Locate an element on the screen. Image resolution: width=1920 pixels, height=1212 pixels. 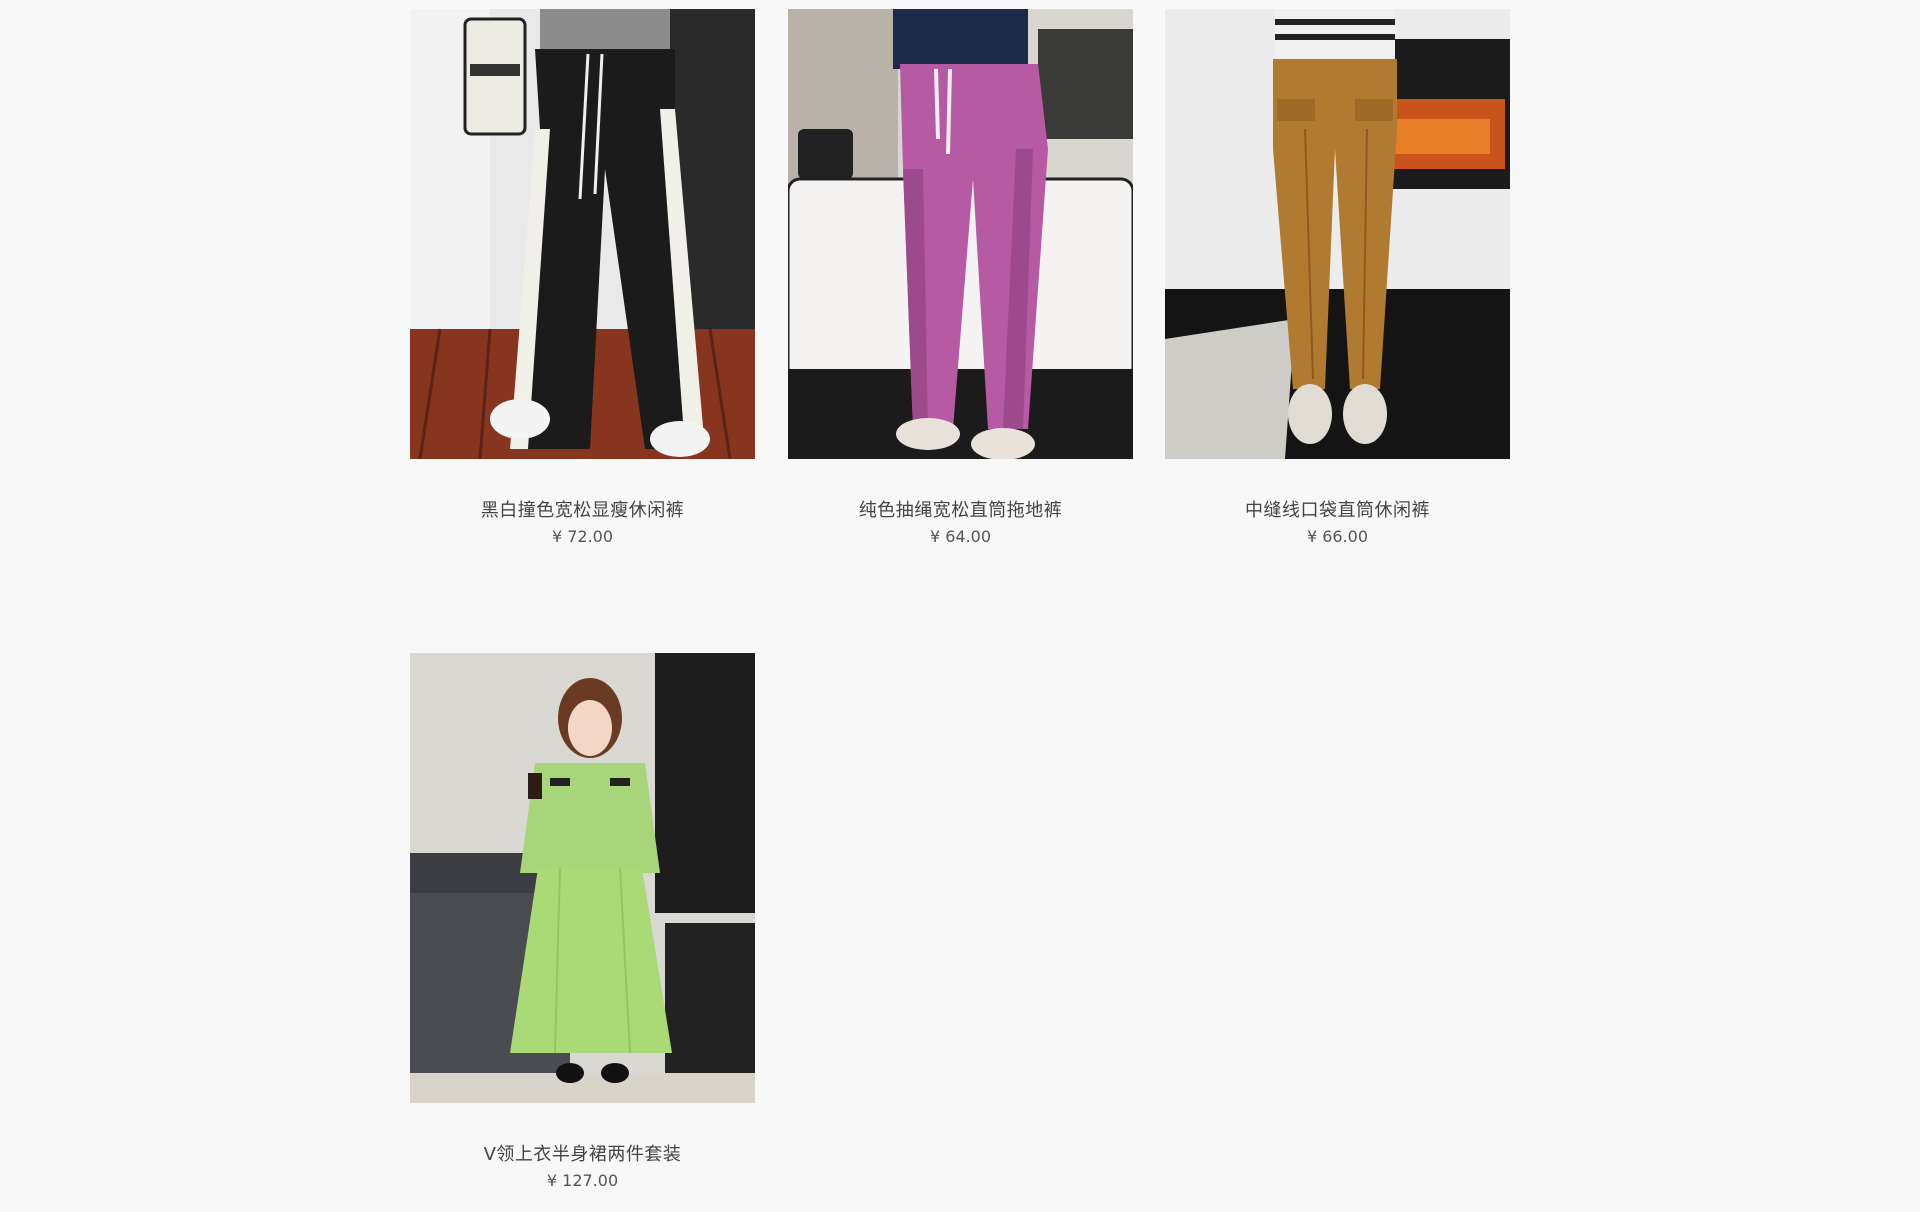
product-name: 黑白撞色宽松显瘦休闲裤 is located at coordinates (582, 511).